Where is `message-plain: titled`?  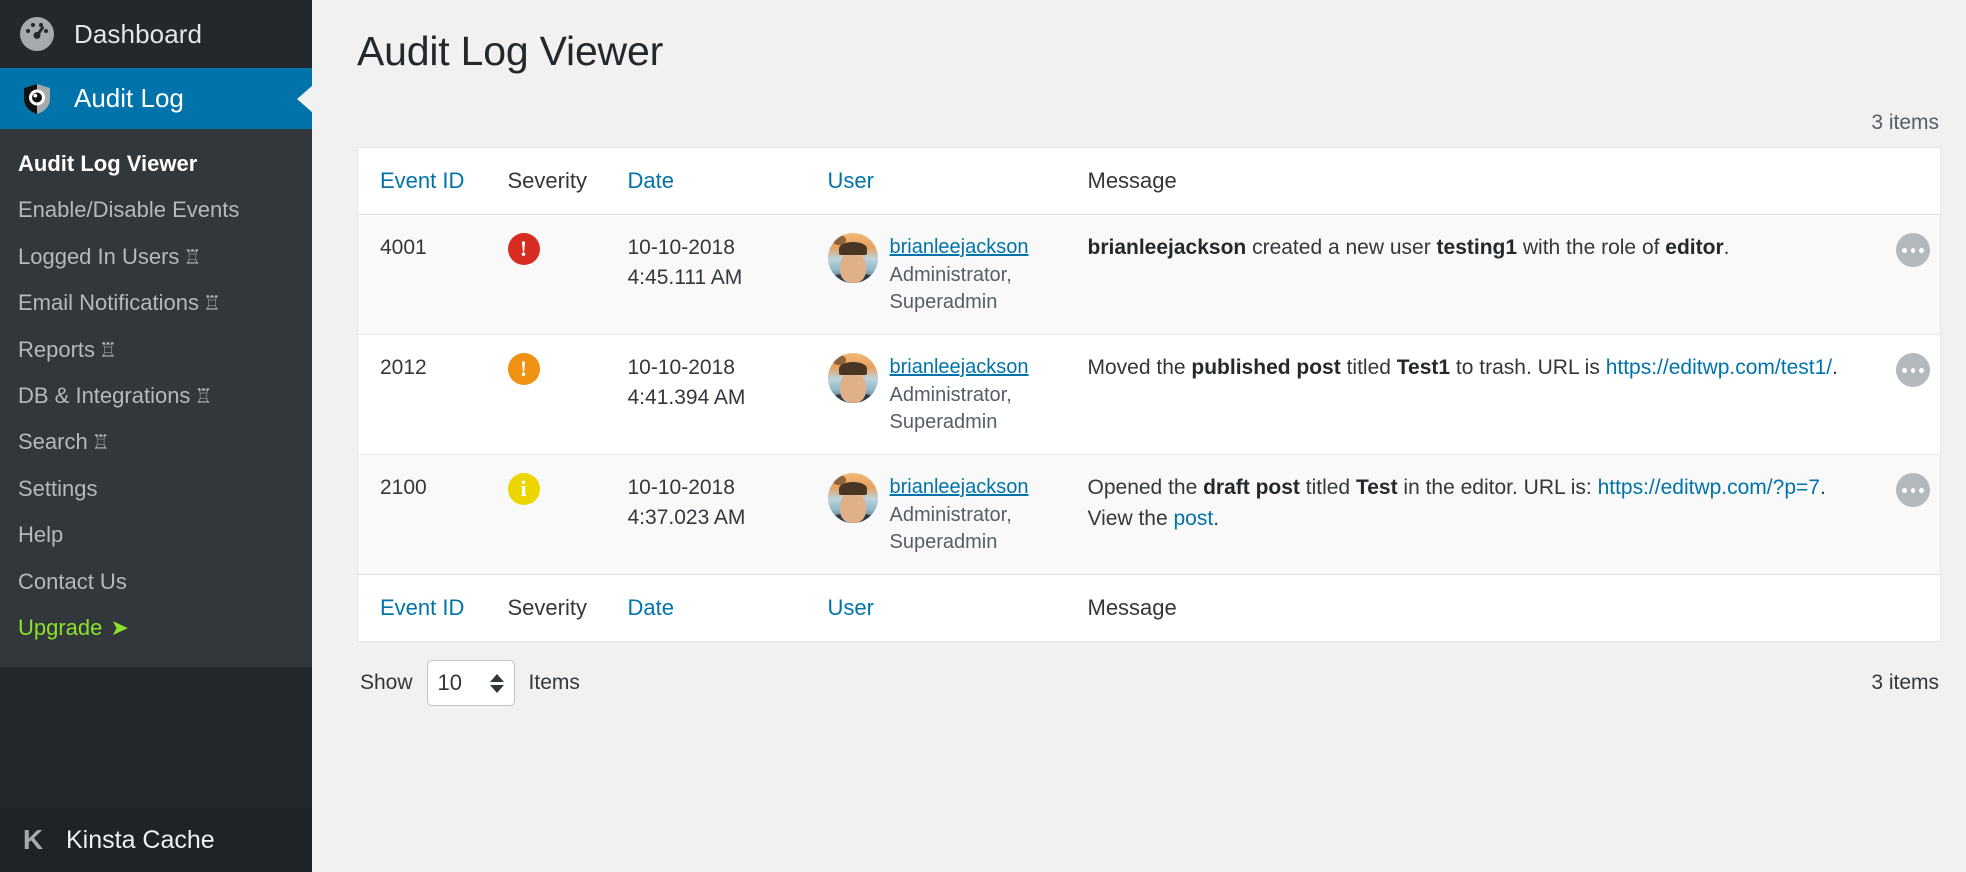
message-plain: titled is located at coordinates (1327, 487).